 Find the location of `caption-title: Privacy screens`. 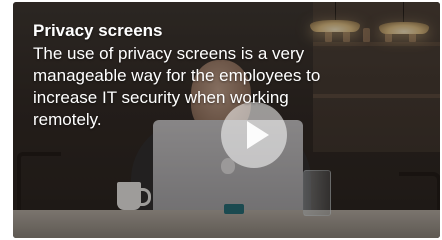

caption-title: Privacy screens is located at coordinates (98, 30).